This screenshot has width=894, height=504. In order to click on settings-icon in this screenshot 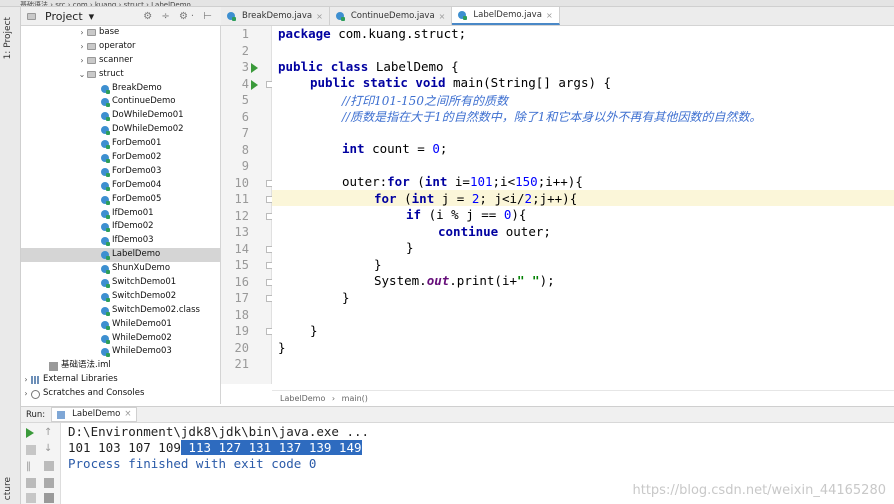, I will do `click(31, 498)`.